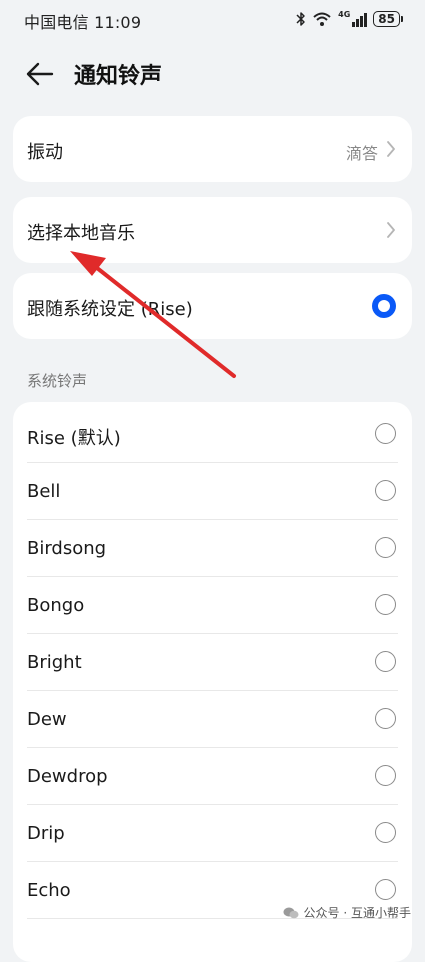 The image size is (425, 962). What do you see at coordinates (40, 74) in the screenshot?
I see `back-arrow-icon` at bounding box center [40, 74].